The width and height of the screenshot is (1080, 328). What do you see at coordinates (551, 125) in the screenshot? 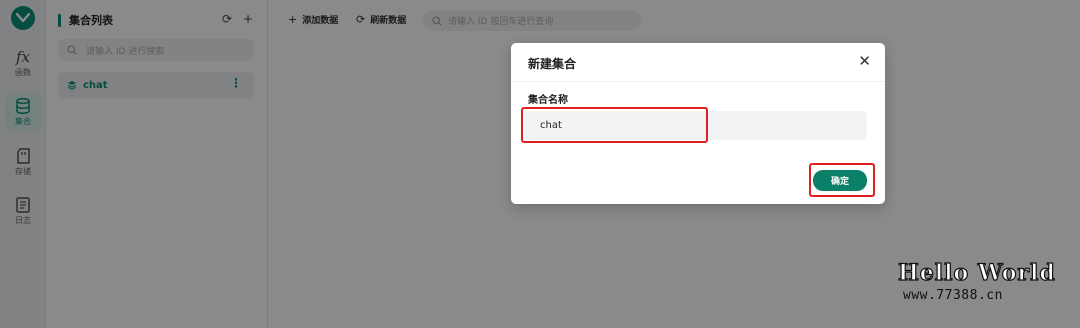
I see `collection-name-value: chat` at bounding box center [551, 125].